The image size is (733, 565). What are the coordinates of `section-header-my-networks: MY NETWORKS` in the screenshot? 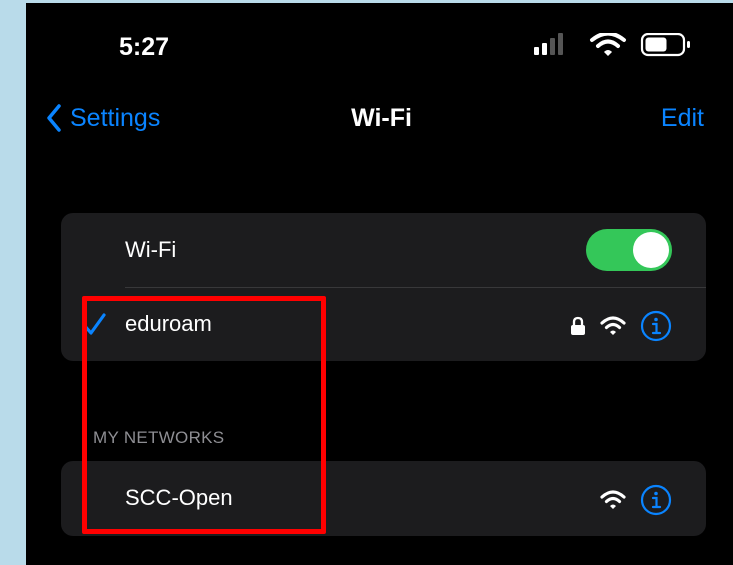 It's located at (159, 437).